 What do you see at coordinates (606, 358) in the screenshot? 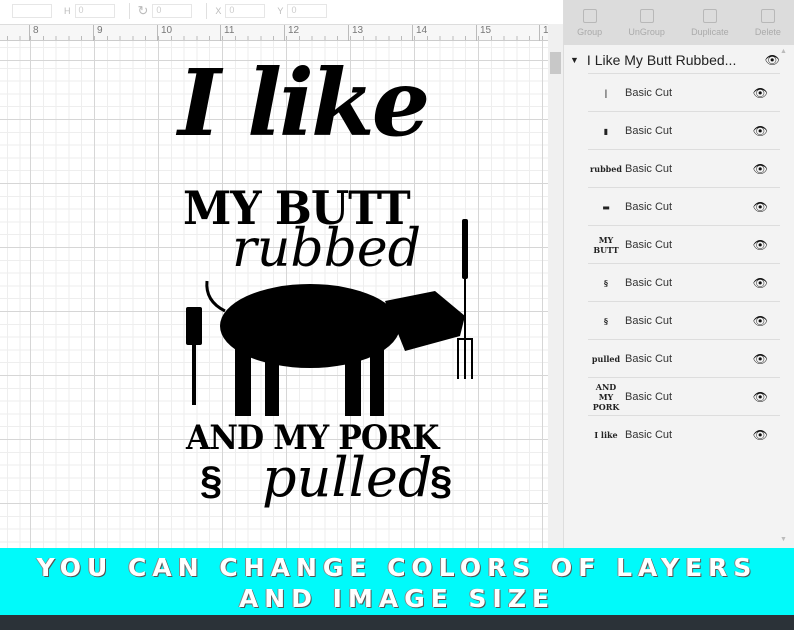
I see `layer-thumbnail: pulled` at bounding box center [606, 358].